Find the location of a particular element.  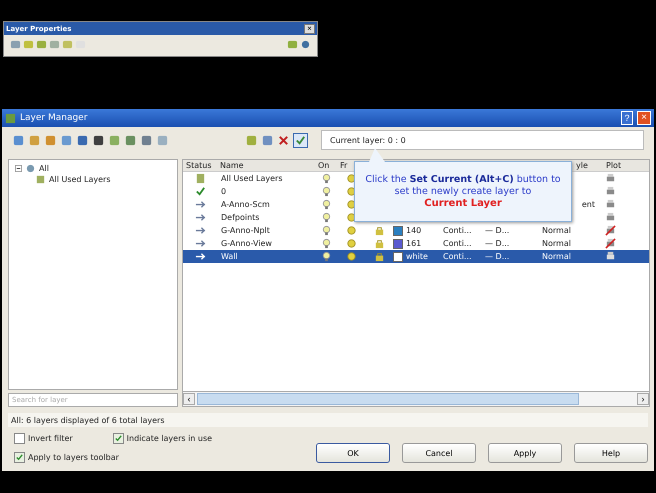

window-title: Layer Manager is located at coordinates (54, 118).